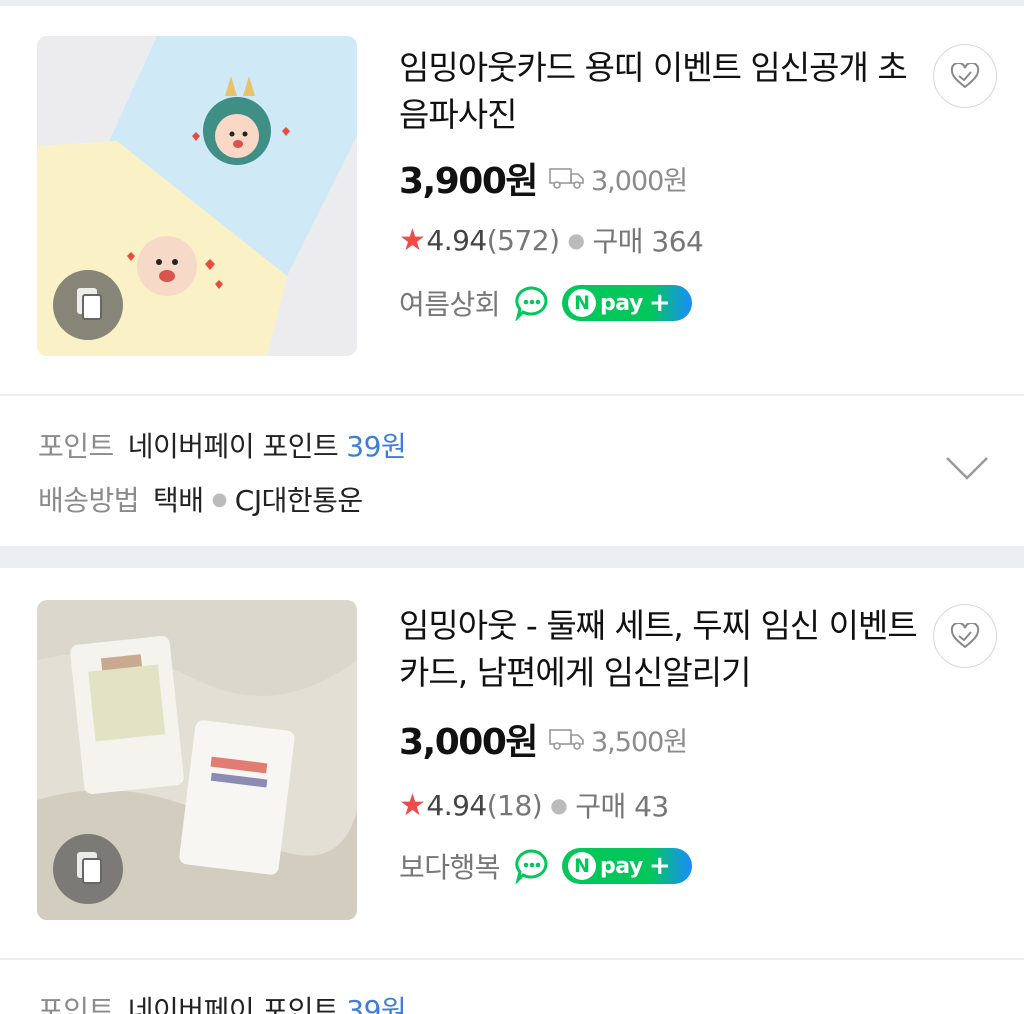 The width and height of the screenshot is (1024, 1014). I want to click on rating-row: ★ 4.94 (572) ● 구매 364, so click(551, 240).